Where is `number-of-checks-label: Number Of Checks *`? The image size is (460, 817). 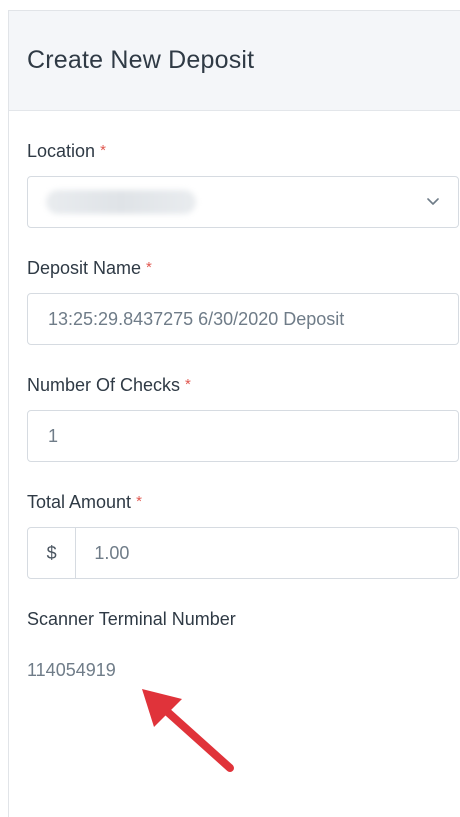
number-of-checks-label: Number Of Checks * is located at coordinates (243, 385).